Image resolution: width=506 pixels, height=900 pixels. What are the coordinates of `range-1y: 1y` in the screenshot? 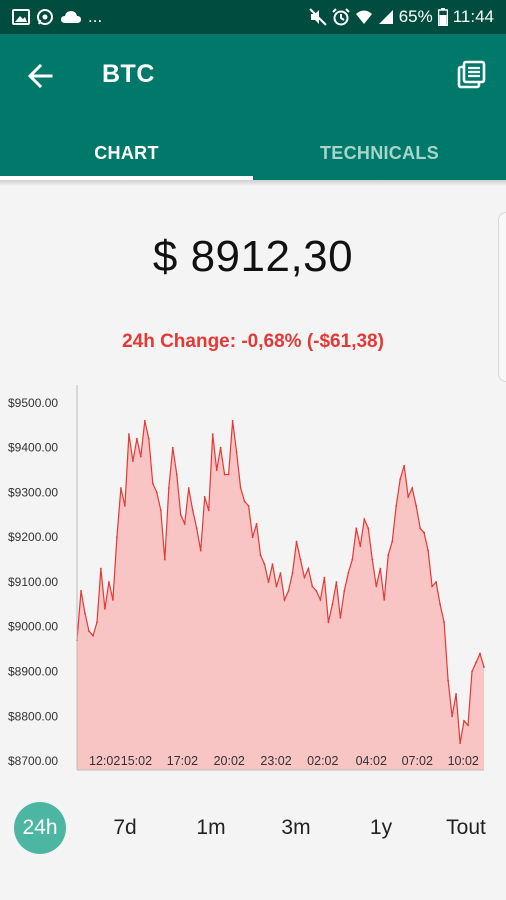 It's located at (381, 828).